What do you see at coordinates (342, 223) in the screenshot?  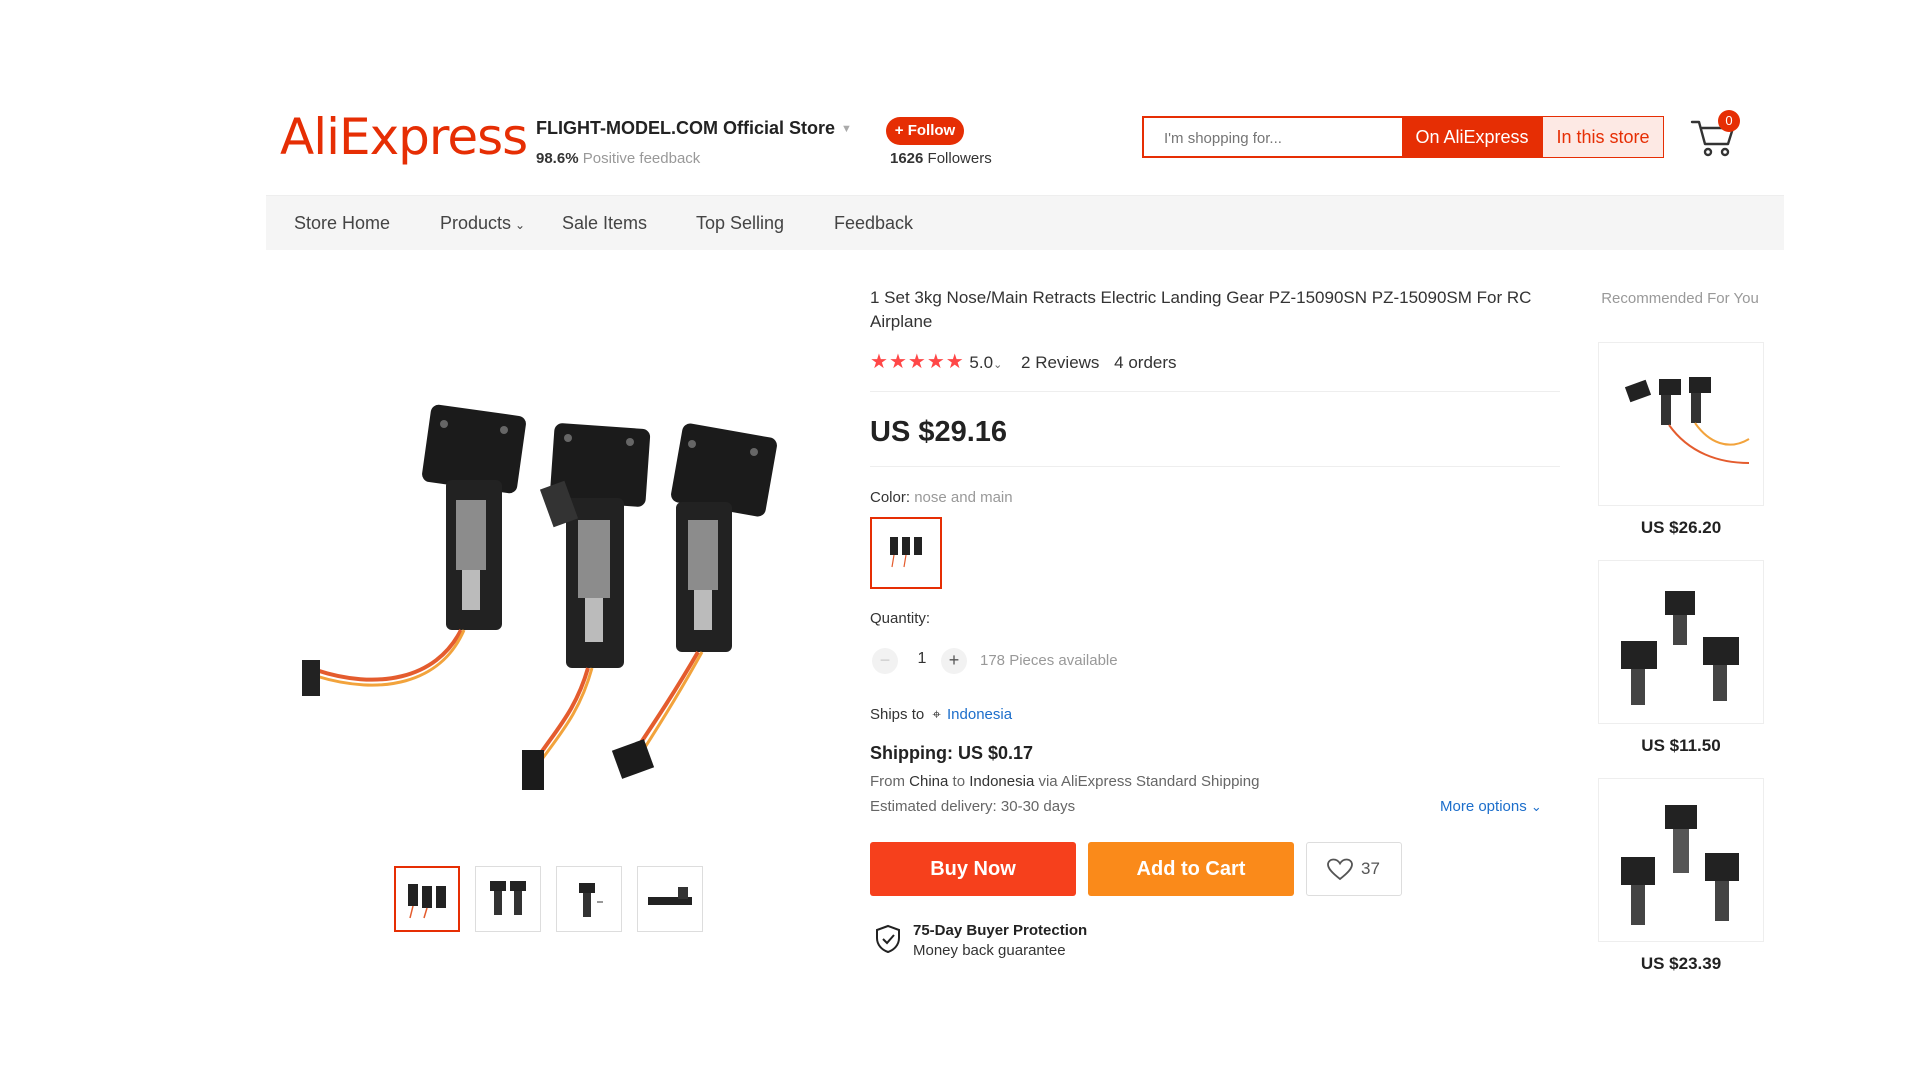 I see `nav-store-home: Store Home` at bounding box center [342, 223].